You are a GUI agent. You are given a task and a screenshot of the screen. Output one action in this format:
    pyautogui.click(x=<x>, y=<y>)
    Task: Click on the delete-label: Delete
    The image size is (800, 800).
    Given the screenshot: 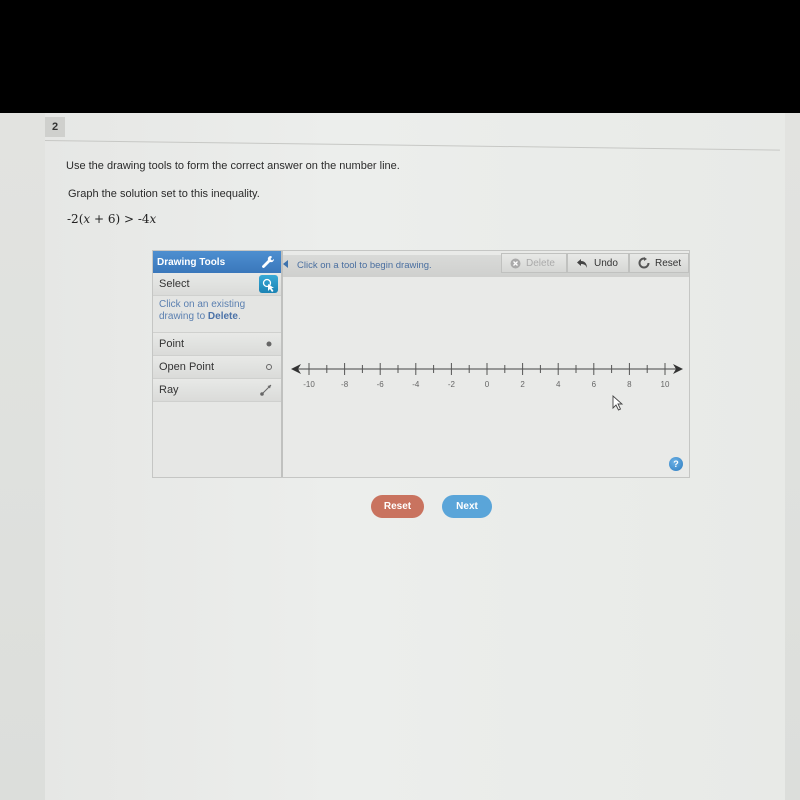 What is the action you would take?
    pyautogui.click(x=540, y=263)
    